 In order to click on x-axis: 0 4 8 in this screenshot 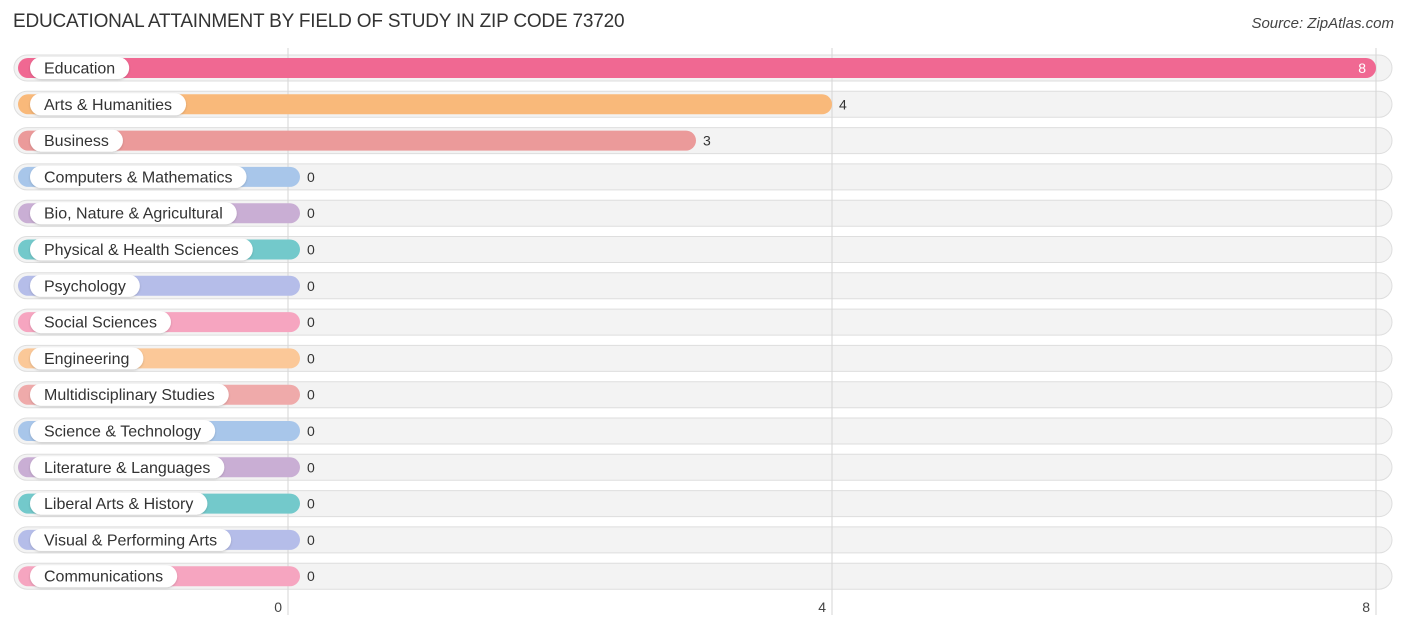, I will do `click(822, 607)`.